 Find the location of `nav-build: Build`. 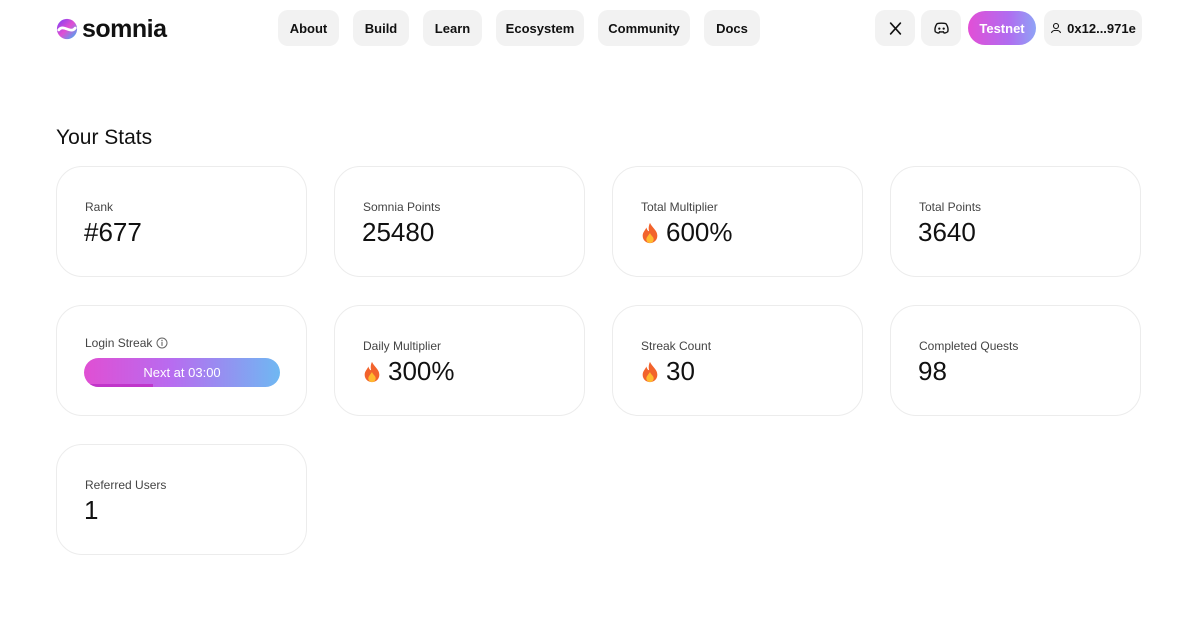

nav-build: Build is located at coordinates (381, 28).